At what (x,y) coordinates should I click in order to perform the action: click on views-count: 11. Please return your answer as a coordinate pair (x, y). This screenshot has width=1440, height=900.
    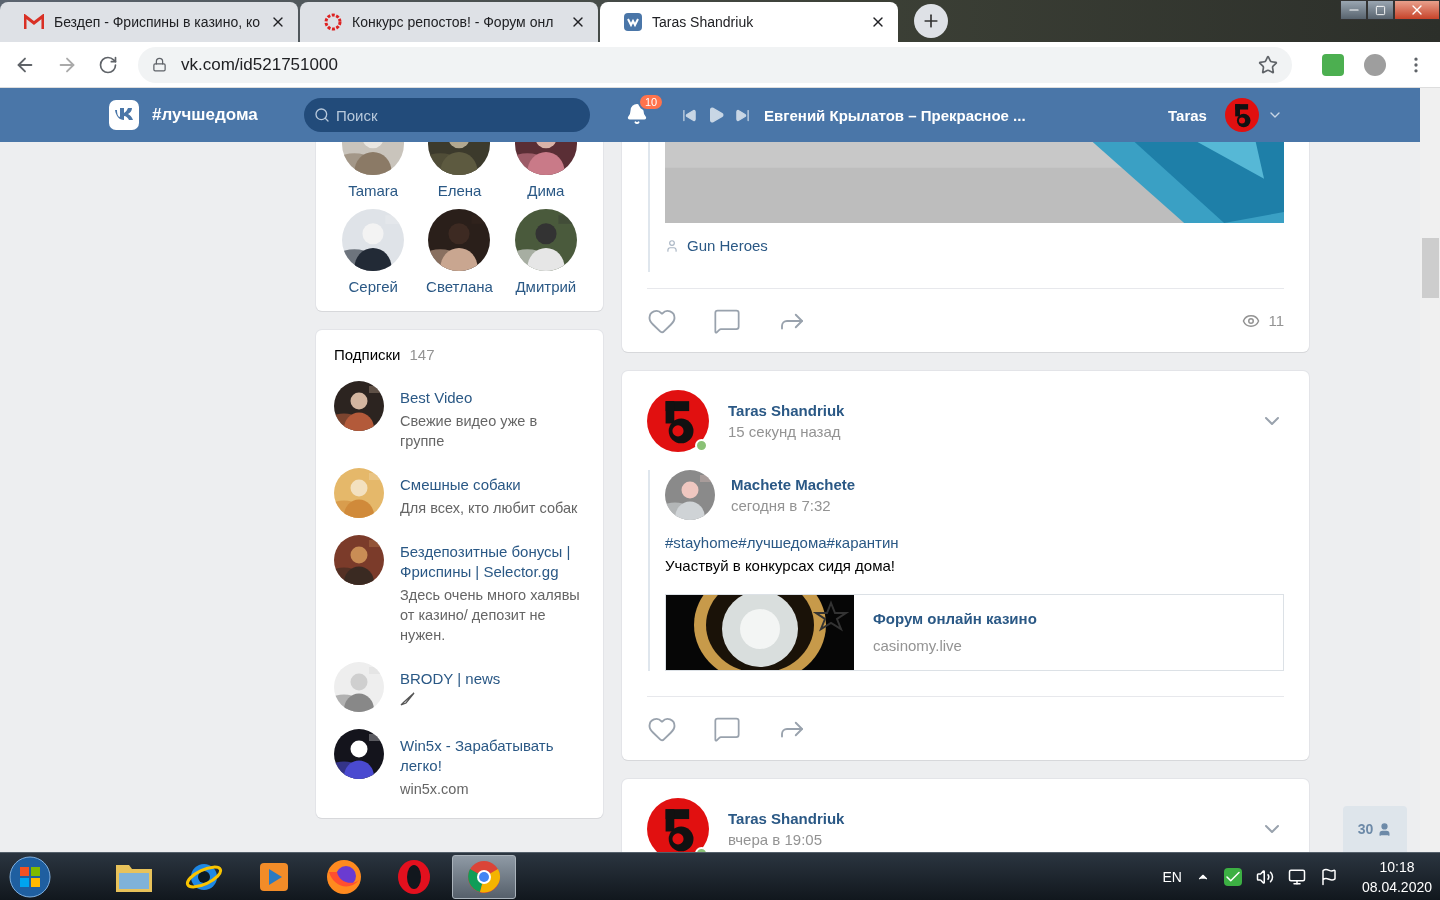
    Looking at the image, I should click on (1276, 320).